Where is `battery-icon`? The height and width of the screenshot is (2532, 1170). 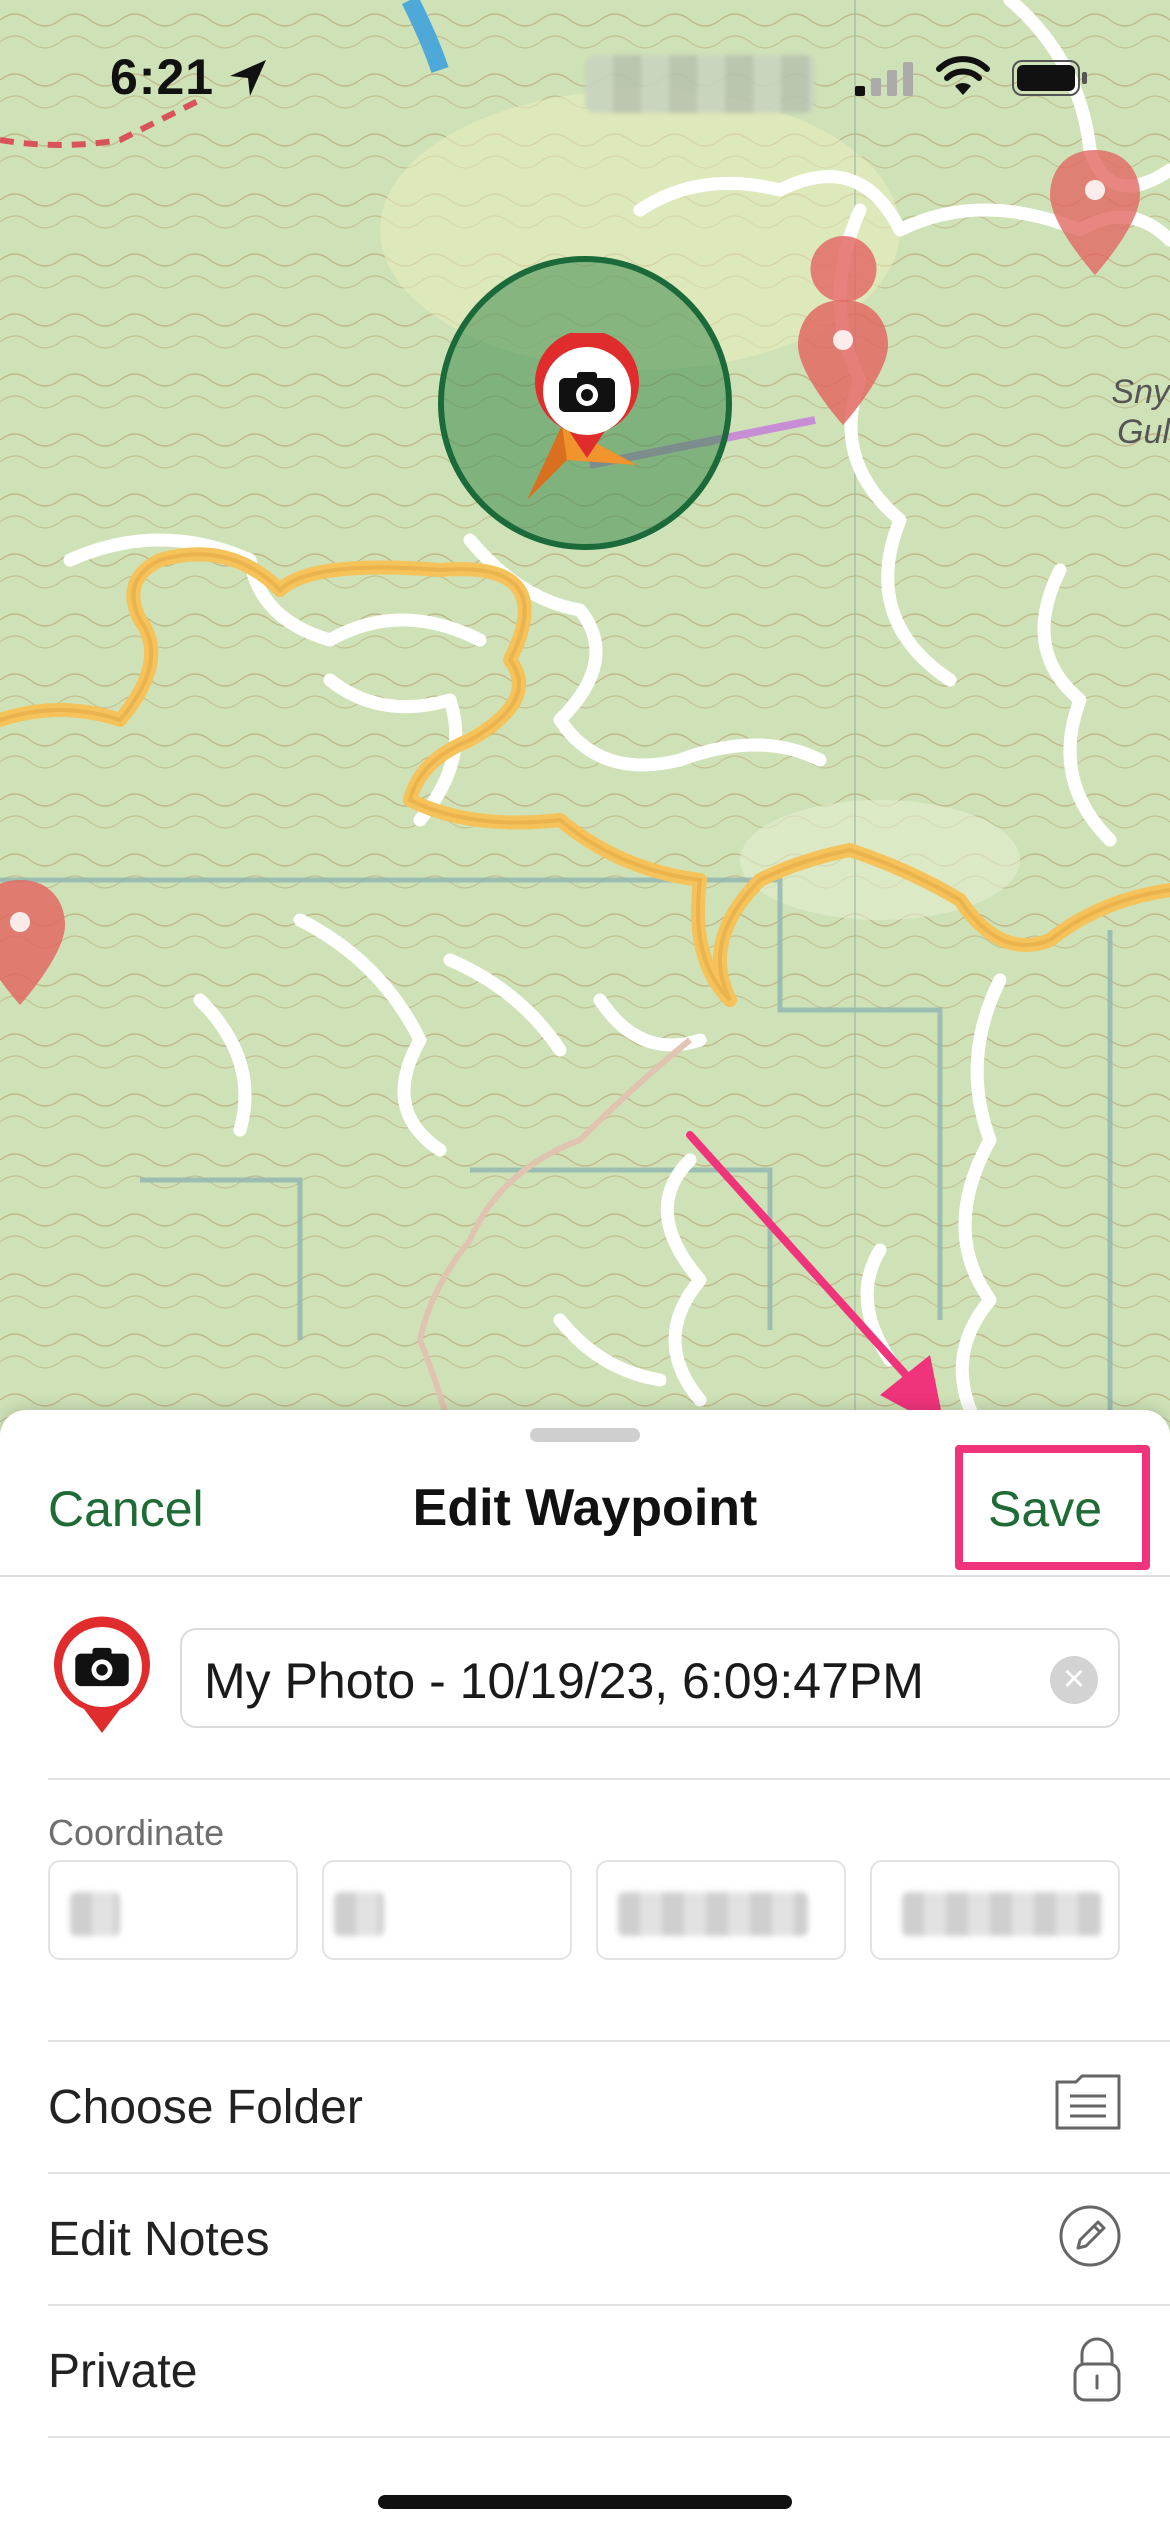 battery-icon is located at coordinates (1049, 78).